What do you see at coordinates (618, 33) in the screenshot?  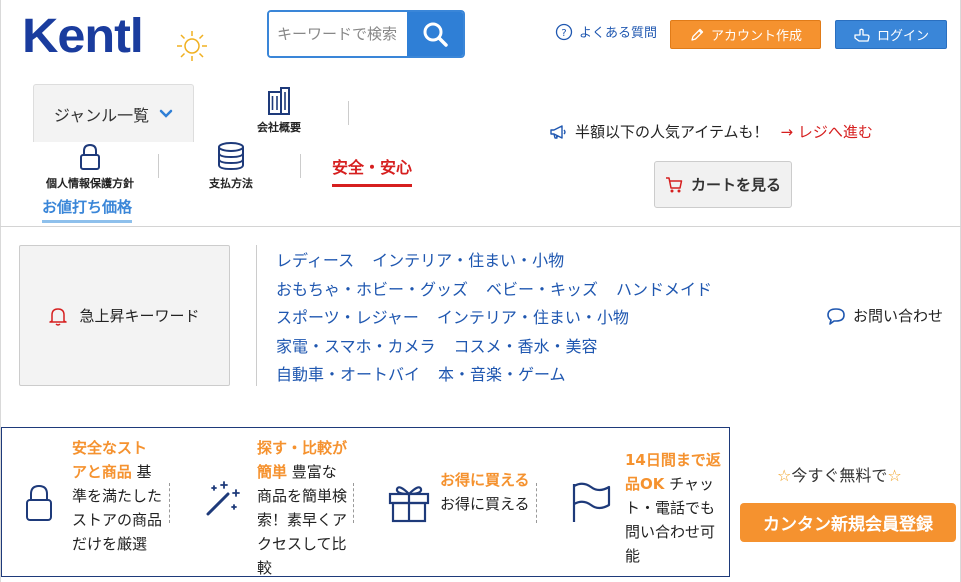 I see `faq-label: よくある質問` at bounding box center [618, 33].